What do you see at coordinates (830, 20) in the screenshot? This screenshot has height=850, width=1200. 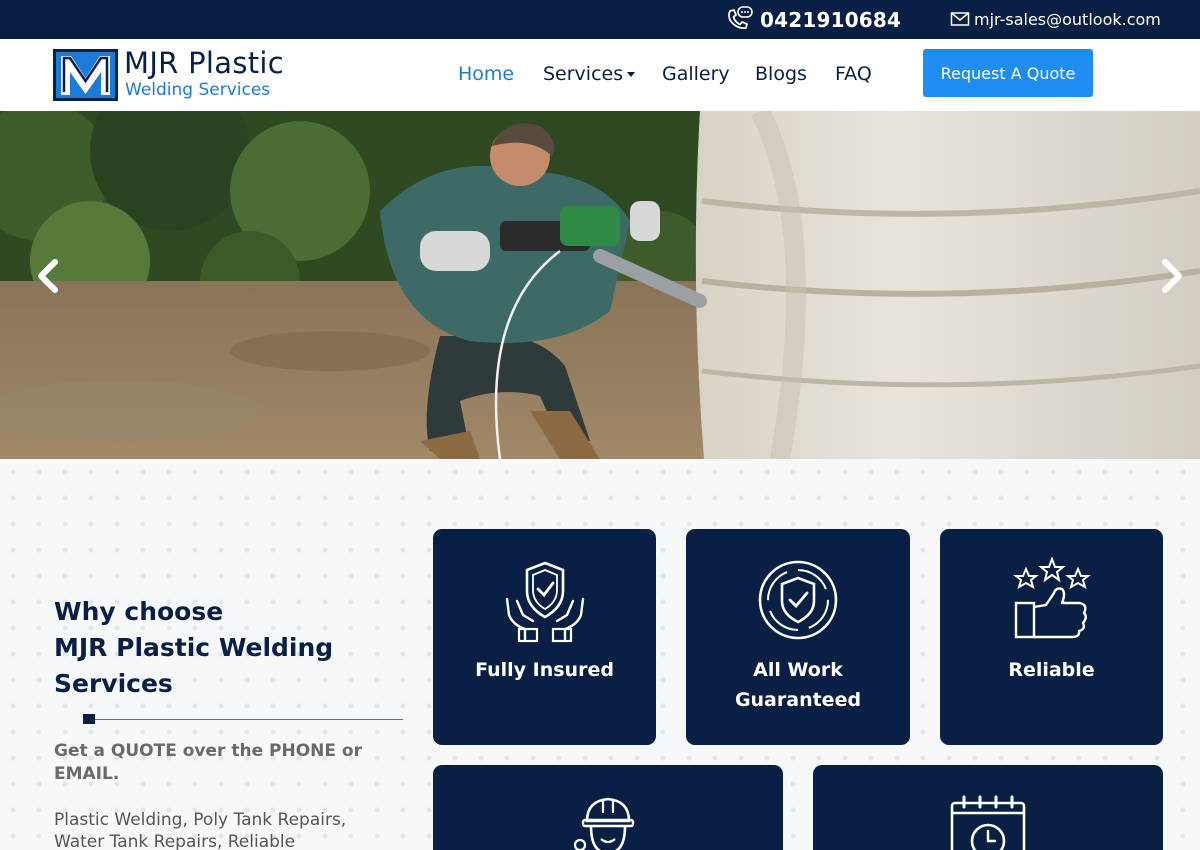 I see `phone-number: 0421910684` at bounding box center [830, 20].